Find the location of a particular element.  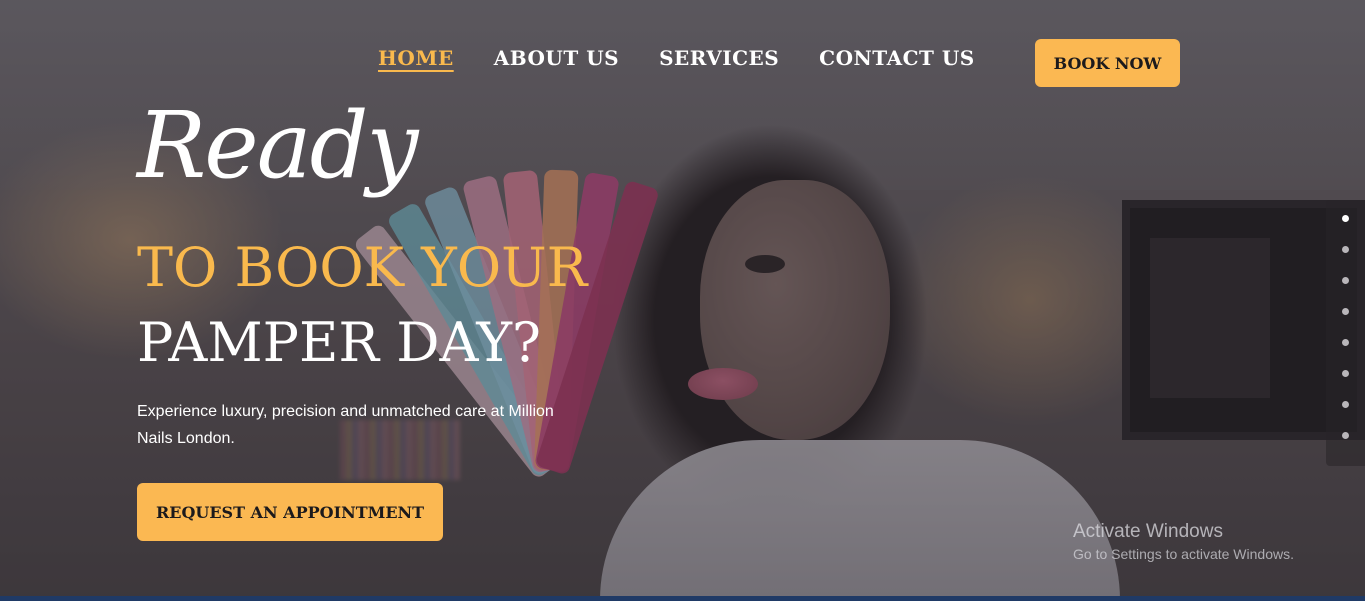

nav-home: HOME is located at coordinates (416, 58).